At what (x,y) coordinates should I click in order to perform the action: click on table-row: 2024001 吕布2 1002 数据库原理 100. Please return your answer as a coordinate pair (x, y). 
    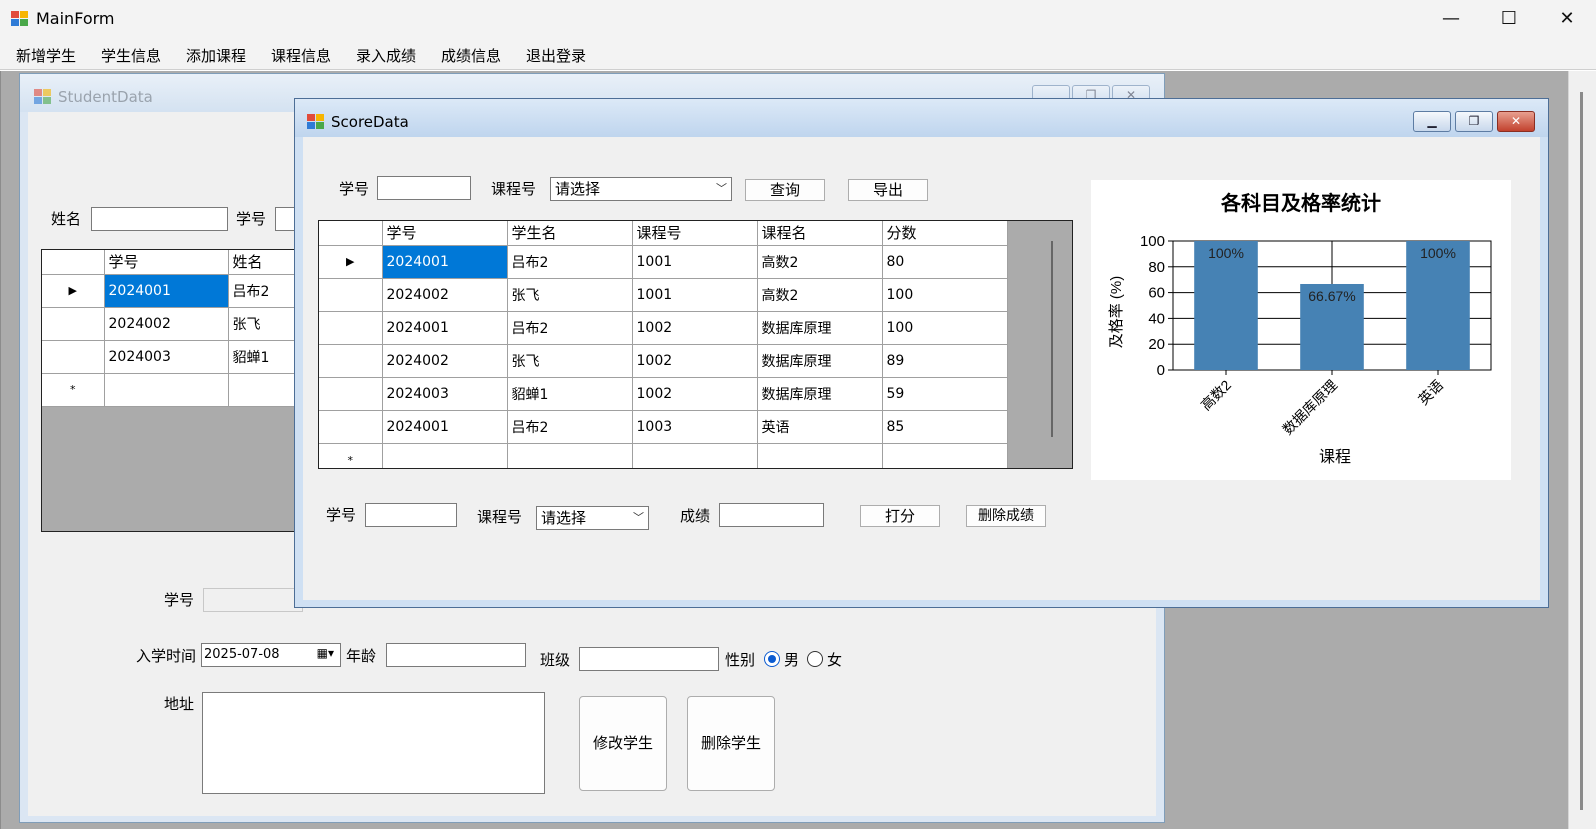
    Looking at the image, I should click on (663, 328).